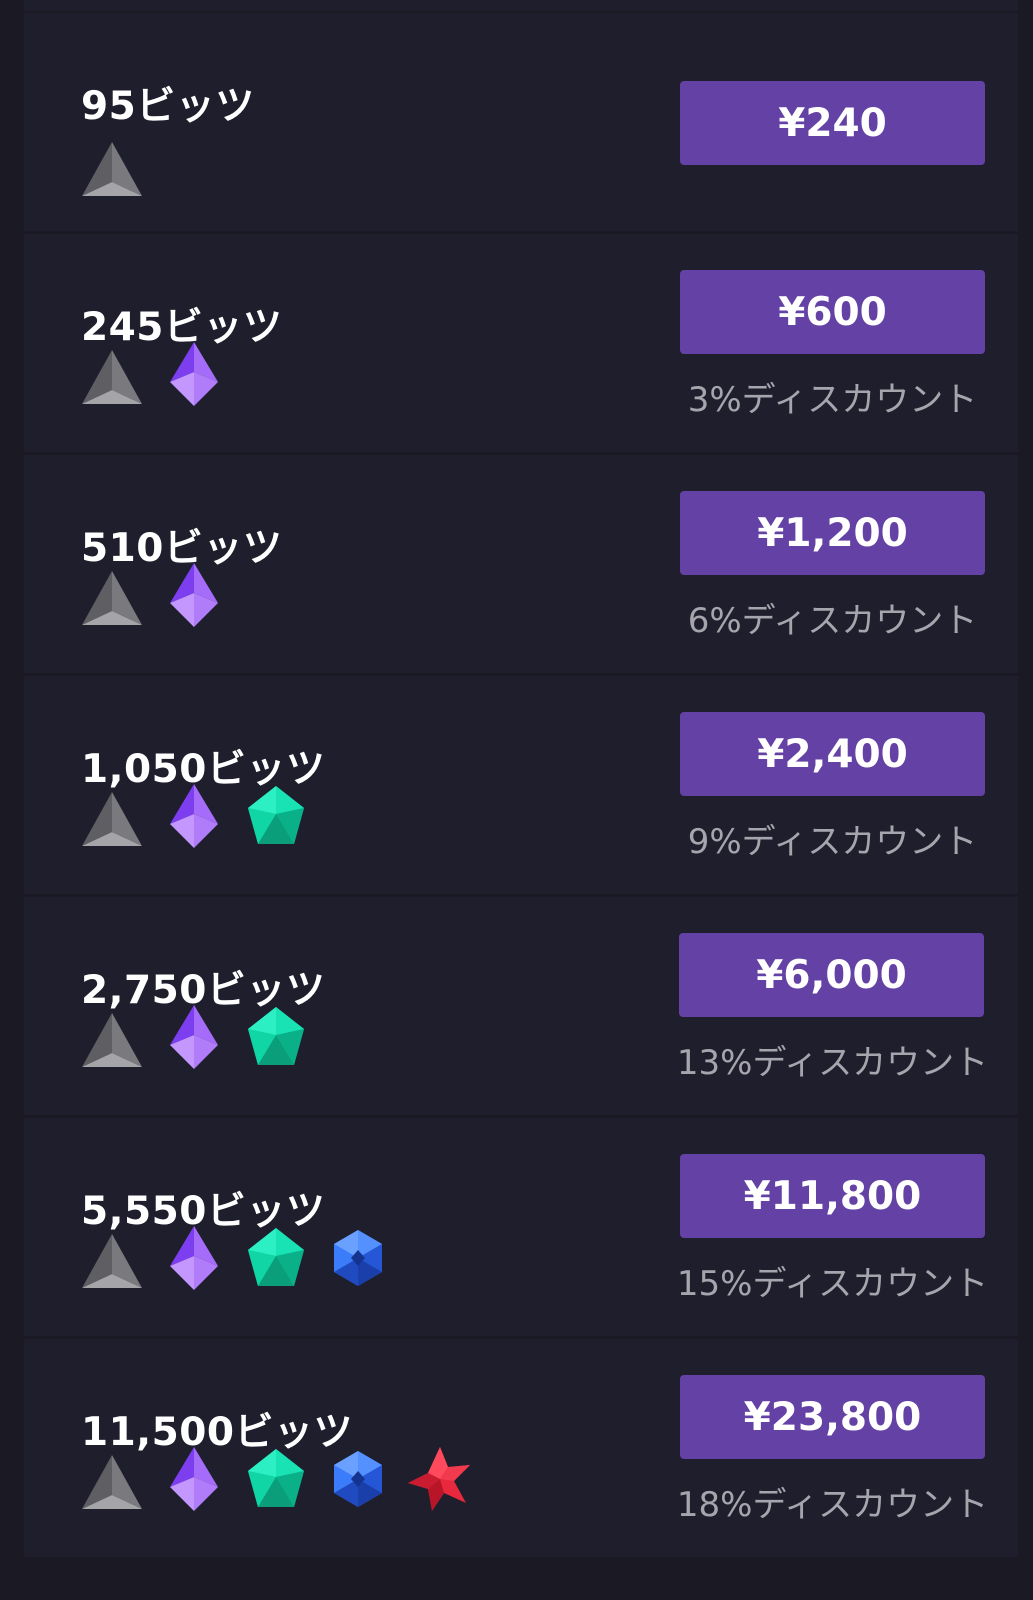 The image size is (1033, 1600). I want to click on discount-label: 6%ディスカウント, so click(832, 621).